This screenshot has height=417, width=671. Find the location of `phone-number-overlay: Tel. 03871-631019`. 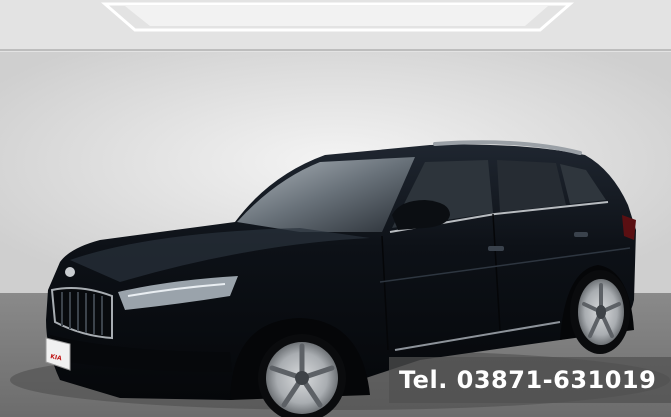

phone-number-overlay: Tel. 03871-631019 is located at coordinates (530, 380).